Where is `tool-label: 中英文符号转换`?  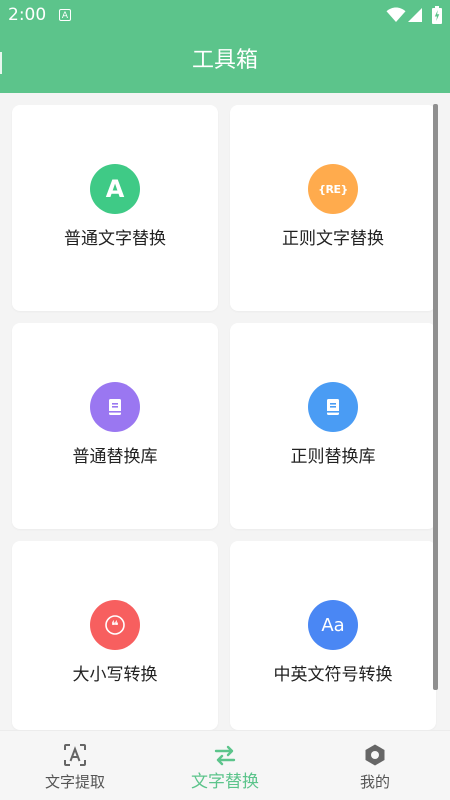 tool-label: 中英文符号转换 is located at coordinates (333, 675).